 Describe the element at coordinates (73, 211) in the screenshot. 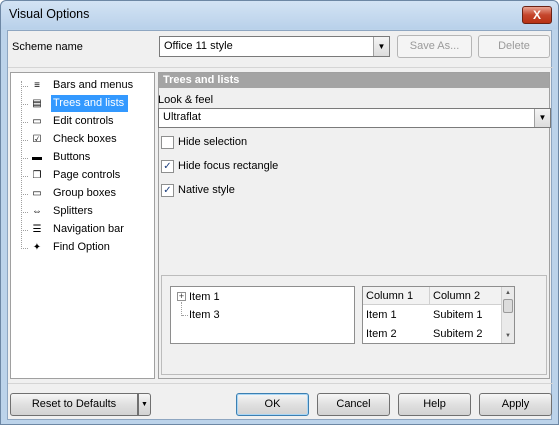

I see `nav-item-label: Splitters` at that location.